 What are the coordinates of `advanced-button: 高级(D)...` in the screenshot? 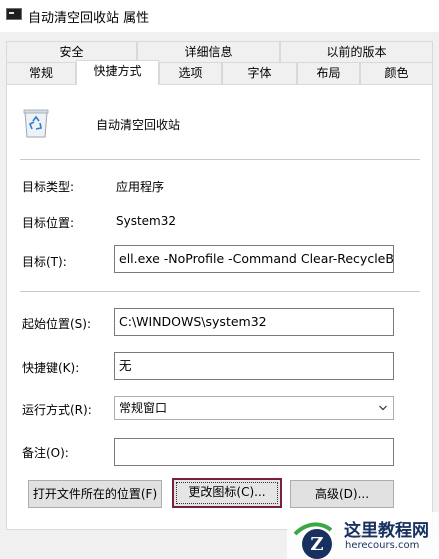 It's located at (342, 494).